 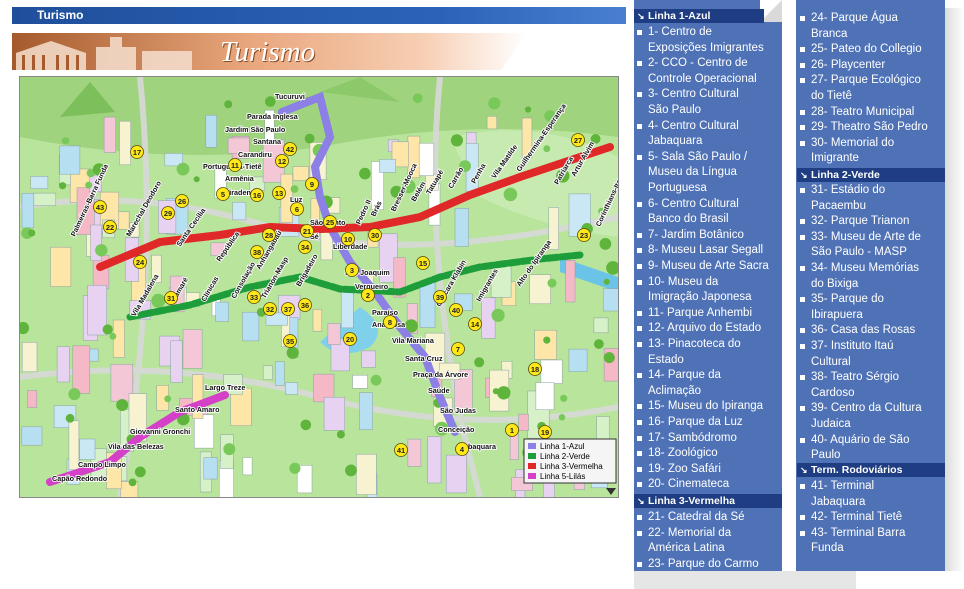 I want to click on attraction-marker-7: 7, so click(x=458, y=349).